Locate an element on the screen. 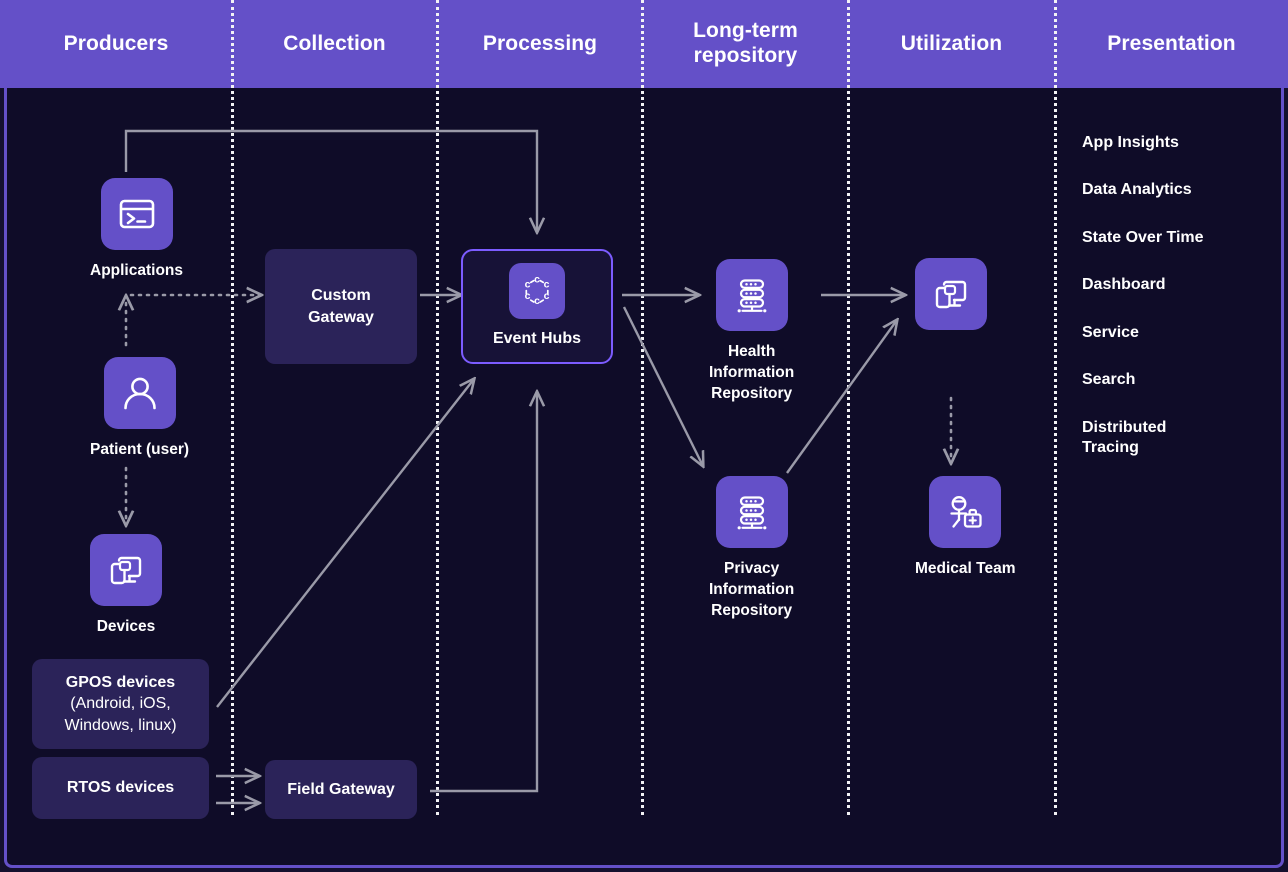 The height and width of the screenshot is (872, 1288). gpos-devices-title: GPOS devices is located at coordinates (120, 682).